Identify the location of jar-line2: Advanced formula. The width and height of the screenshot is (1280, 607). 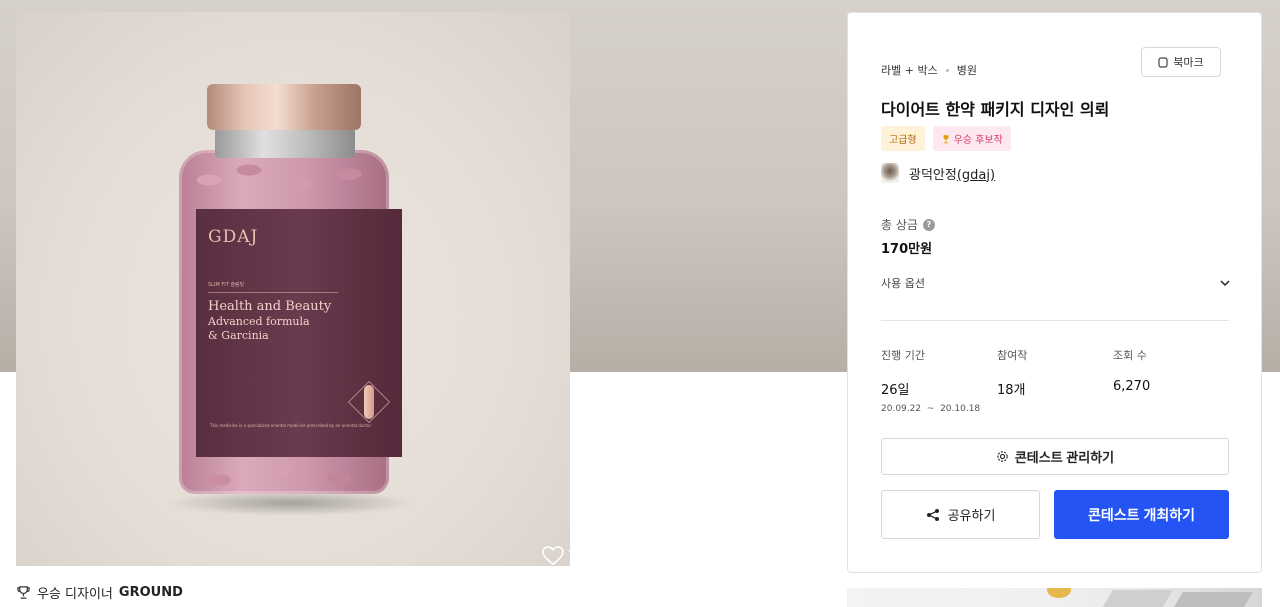
(259, 321).